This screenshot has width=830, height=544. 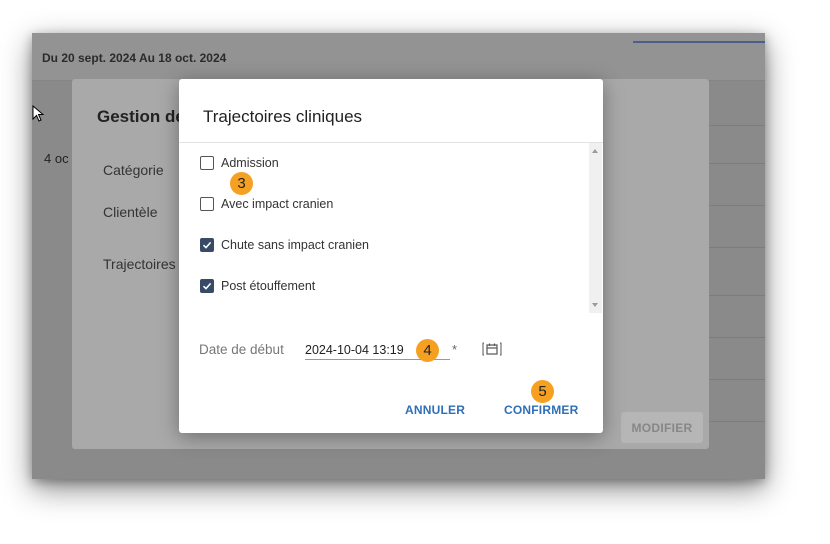 What do you see at coordinates (56, 158) in the screenshot?
I see `background-date: 4 oc` at bounding box center [56, 158].